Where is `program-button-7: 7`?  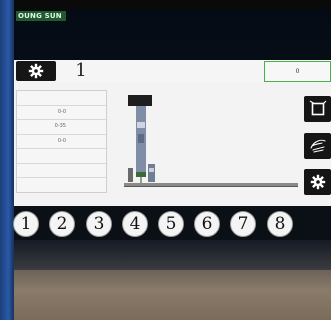
program-button-7: 7 is located at coordinates (243, 224).